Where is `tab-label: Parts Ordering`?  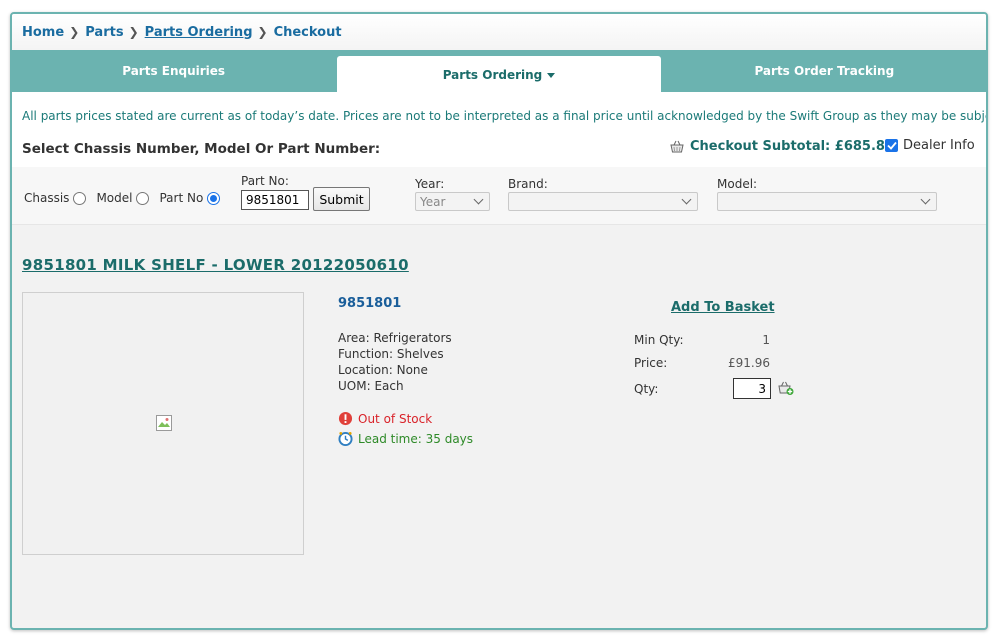 tab-label: Parts Ordering is located at coordinates (492, 75).